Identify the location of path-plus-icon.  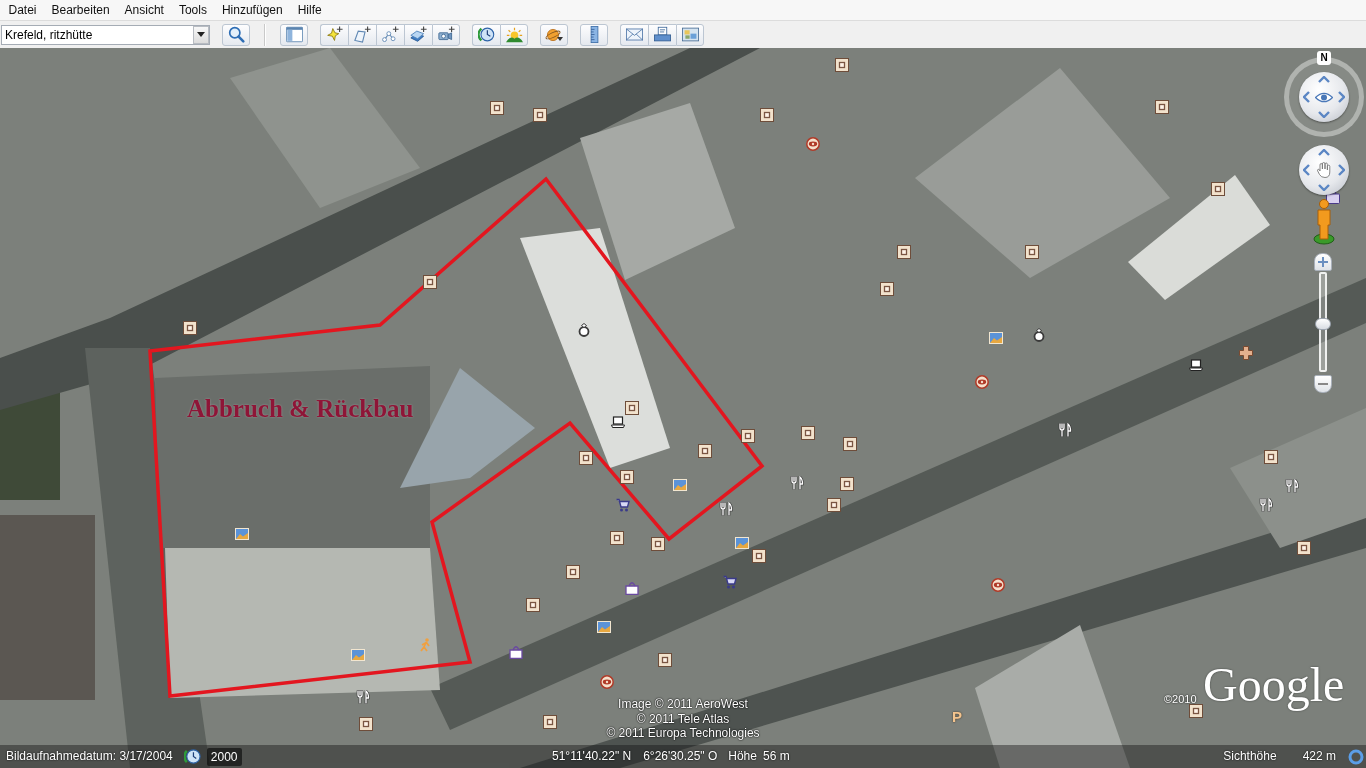
(390, 34).